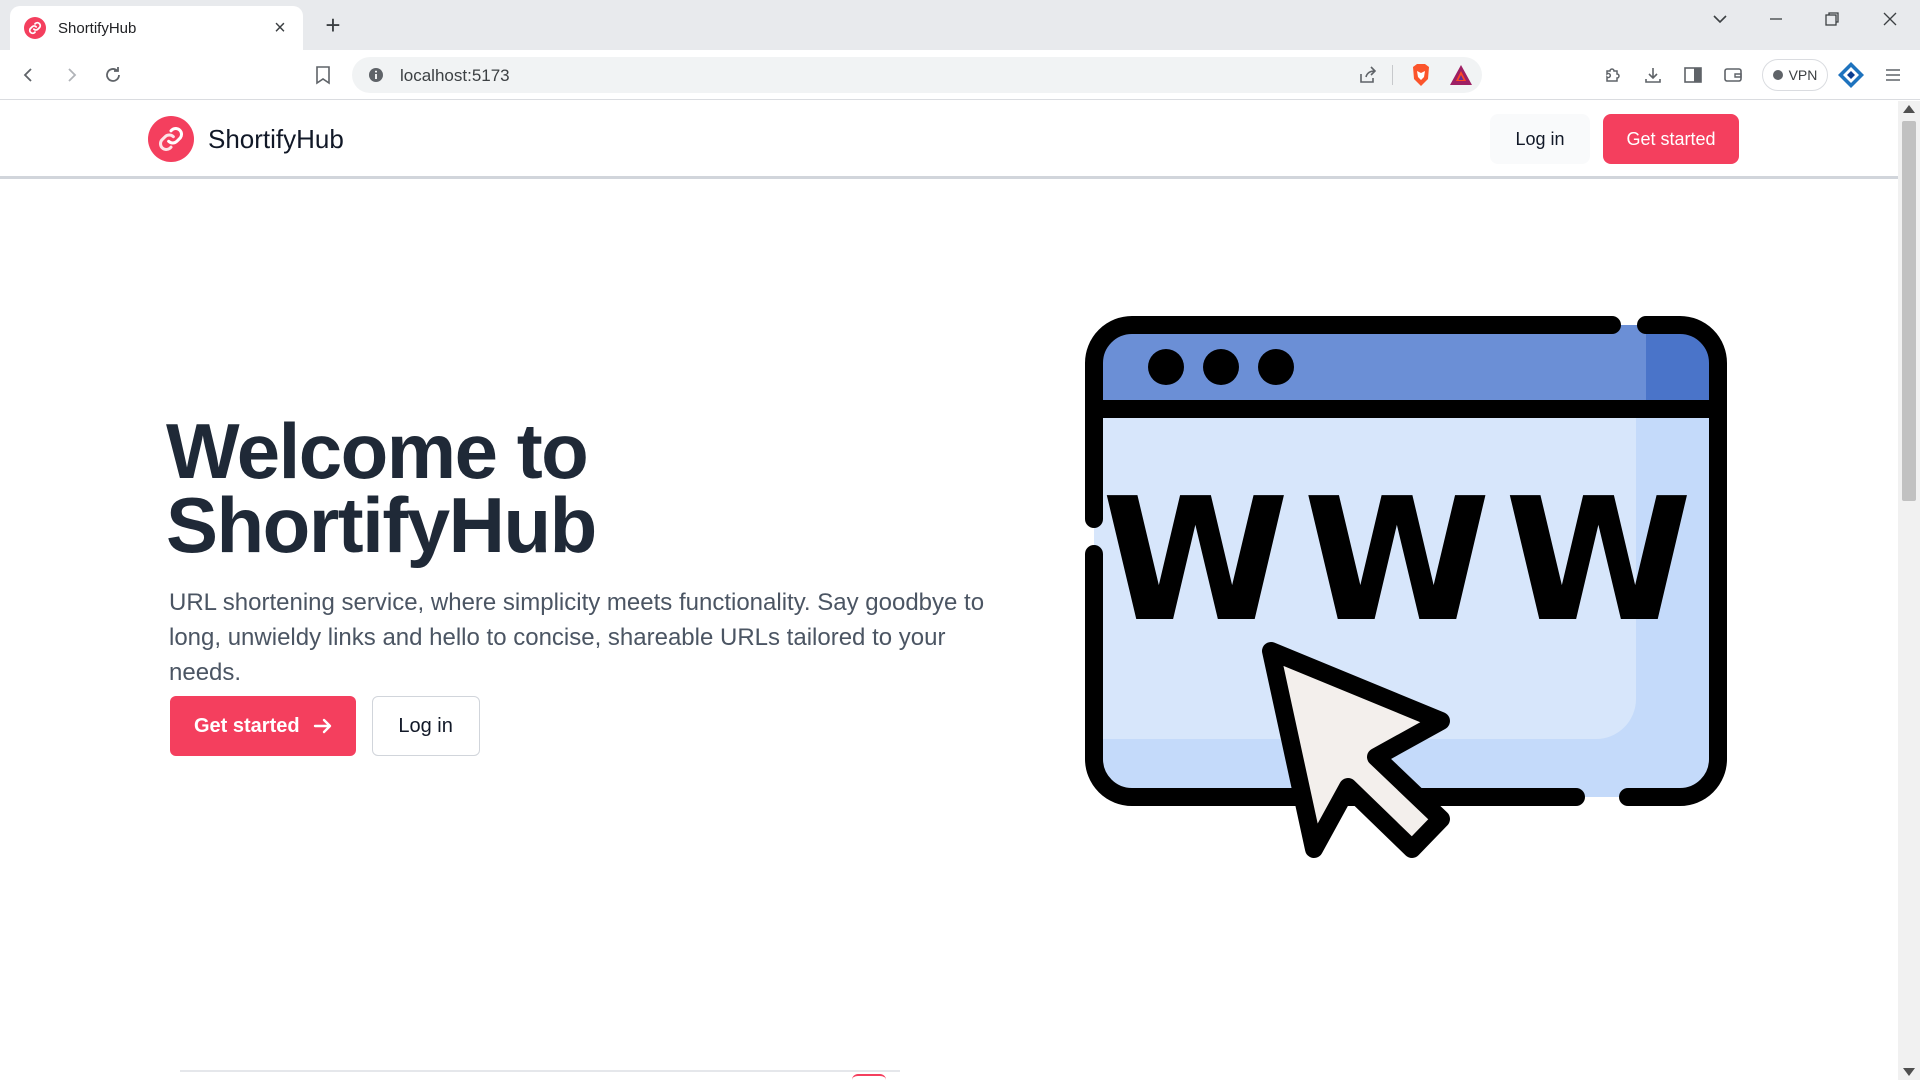 The width and height of the screenshot is (1920, 1080). Describe the element at coordinates (1832, 19) in the screenshot. I see `restore-icon` at that location.